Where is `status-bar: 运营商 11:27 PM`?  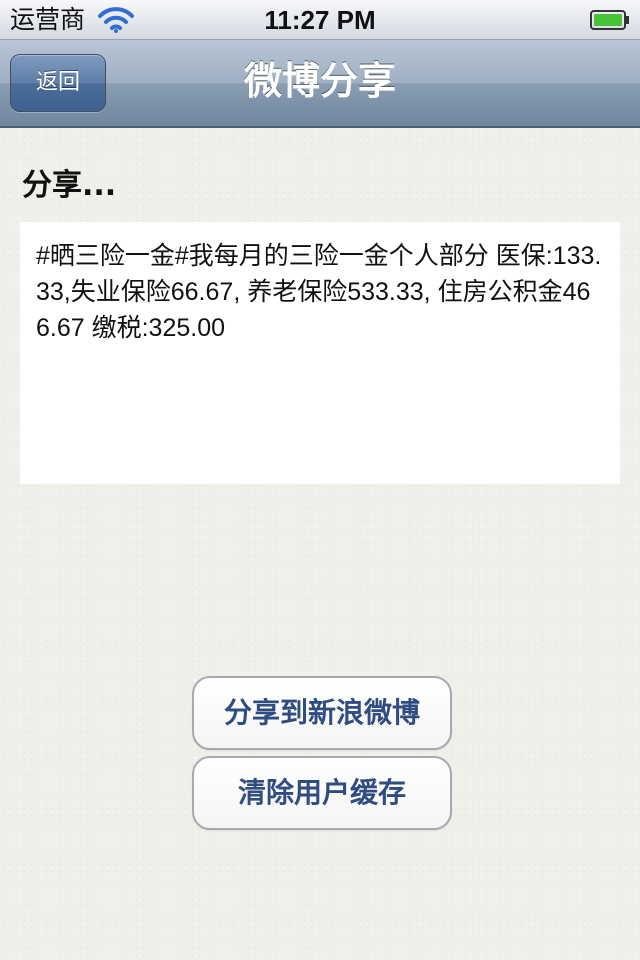 status-bar: 运营商 11:27 PM is located at coordinates (320, 20).